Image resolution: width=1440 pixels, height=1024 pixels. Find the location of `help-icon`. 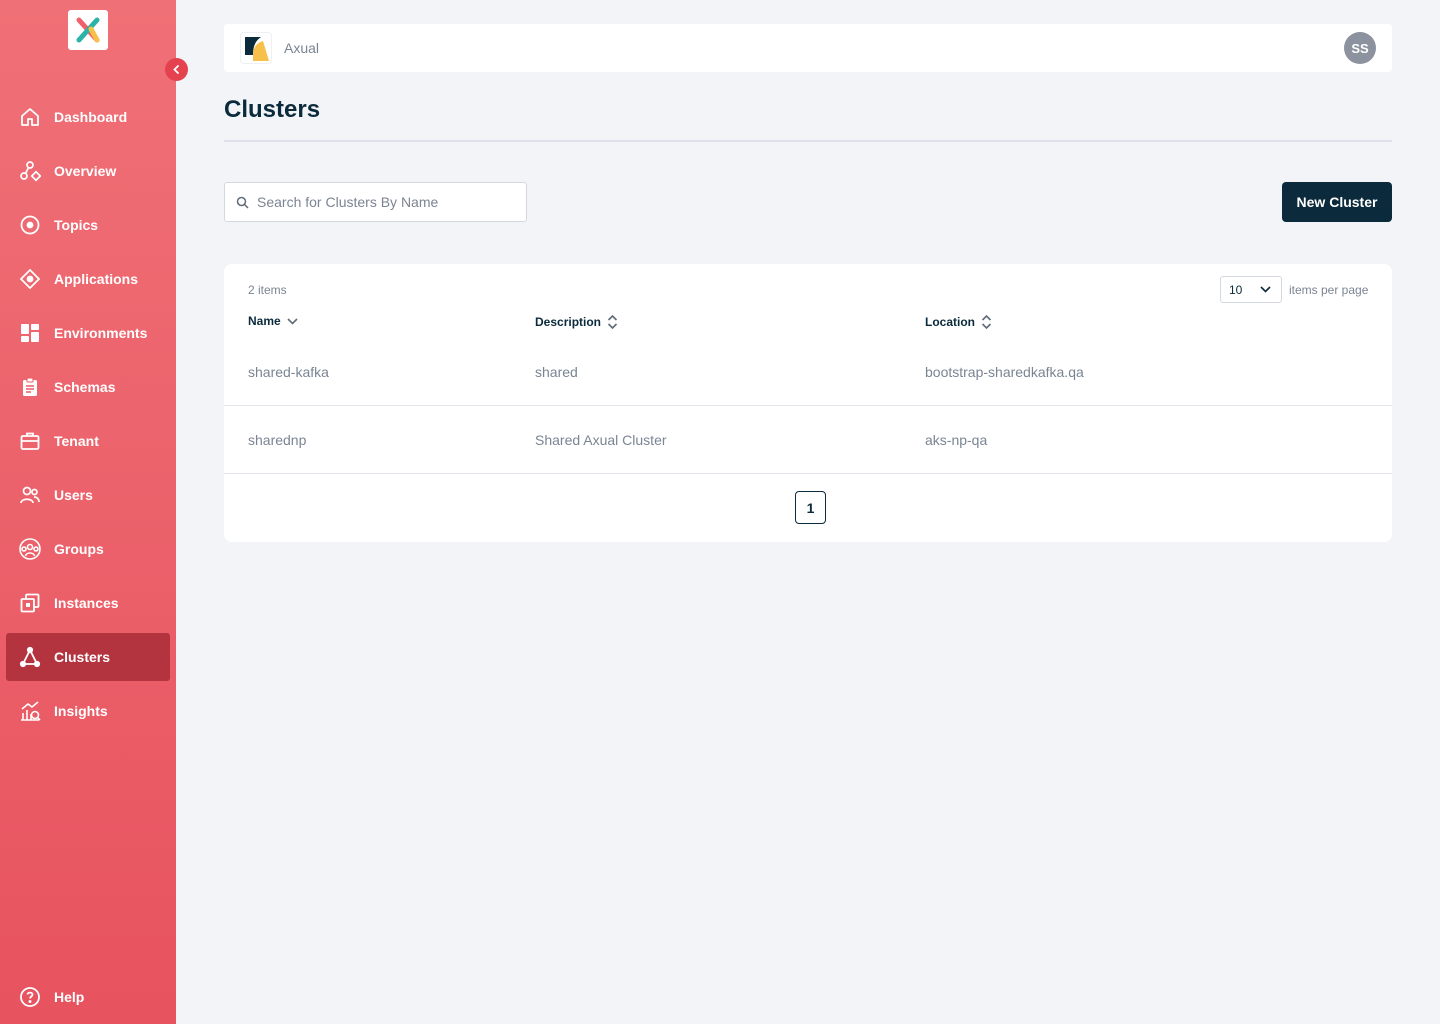

help-icon is located at coordinates (30, 997).